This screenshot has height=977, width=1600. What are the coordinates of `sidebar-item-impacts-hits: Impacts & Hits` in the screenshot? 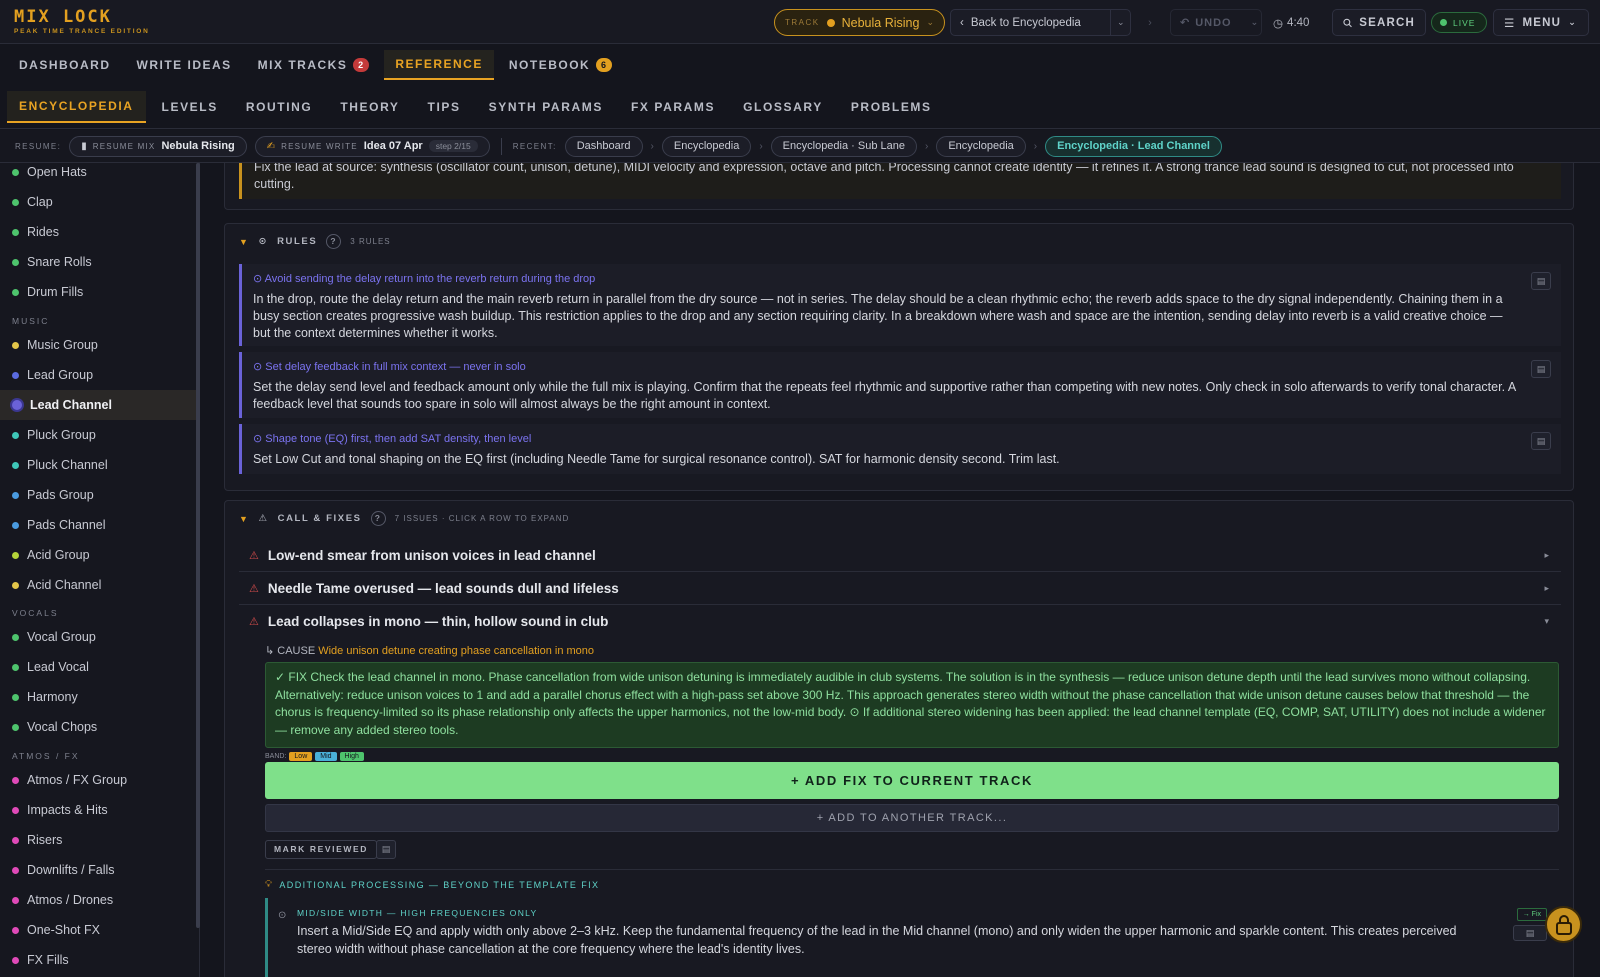 It's located at (98, 810).